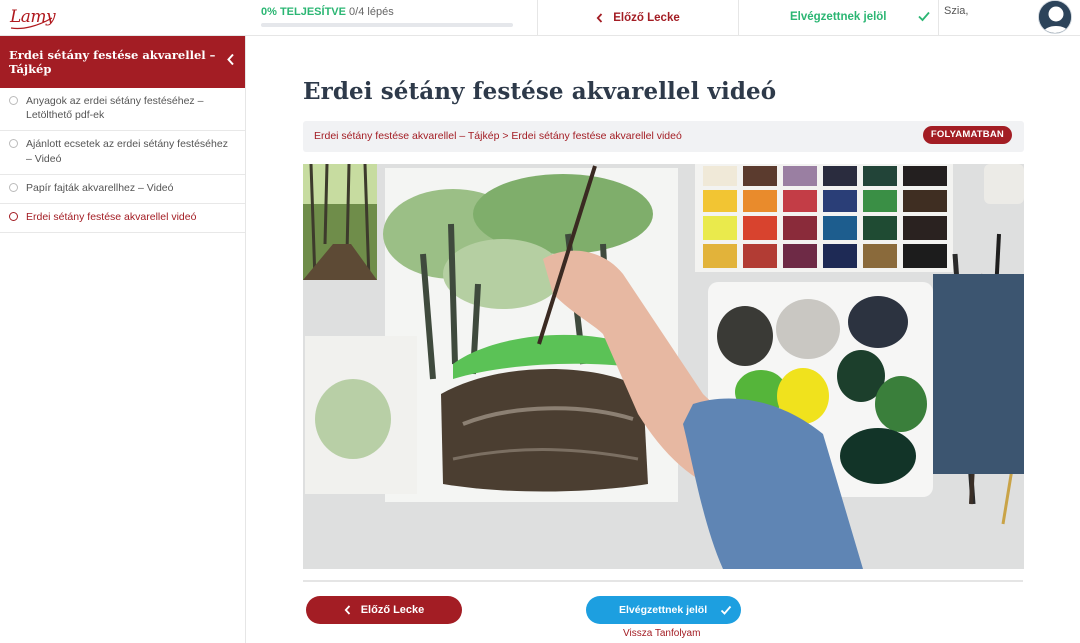  What do you see at coordinates (31, 23) in the screenshot?
I see `logo-swash-icon` at bounding box center [31, 23].